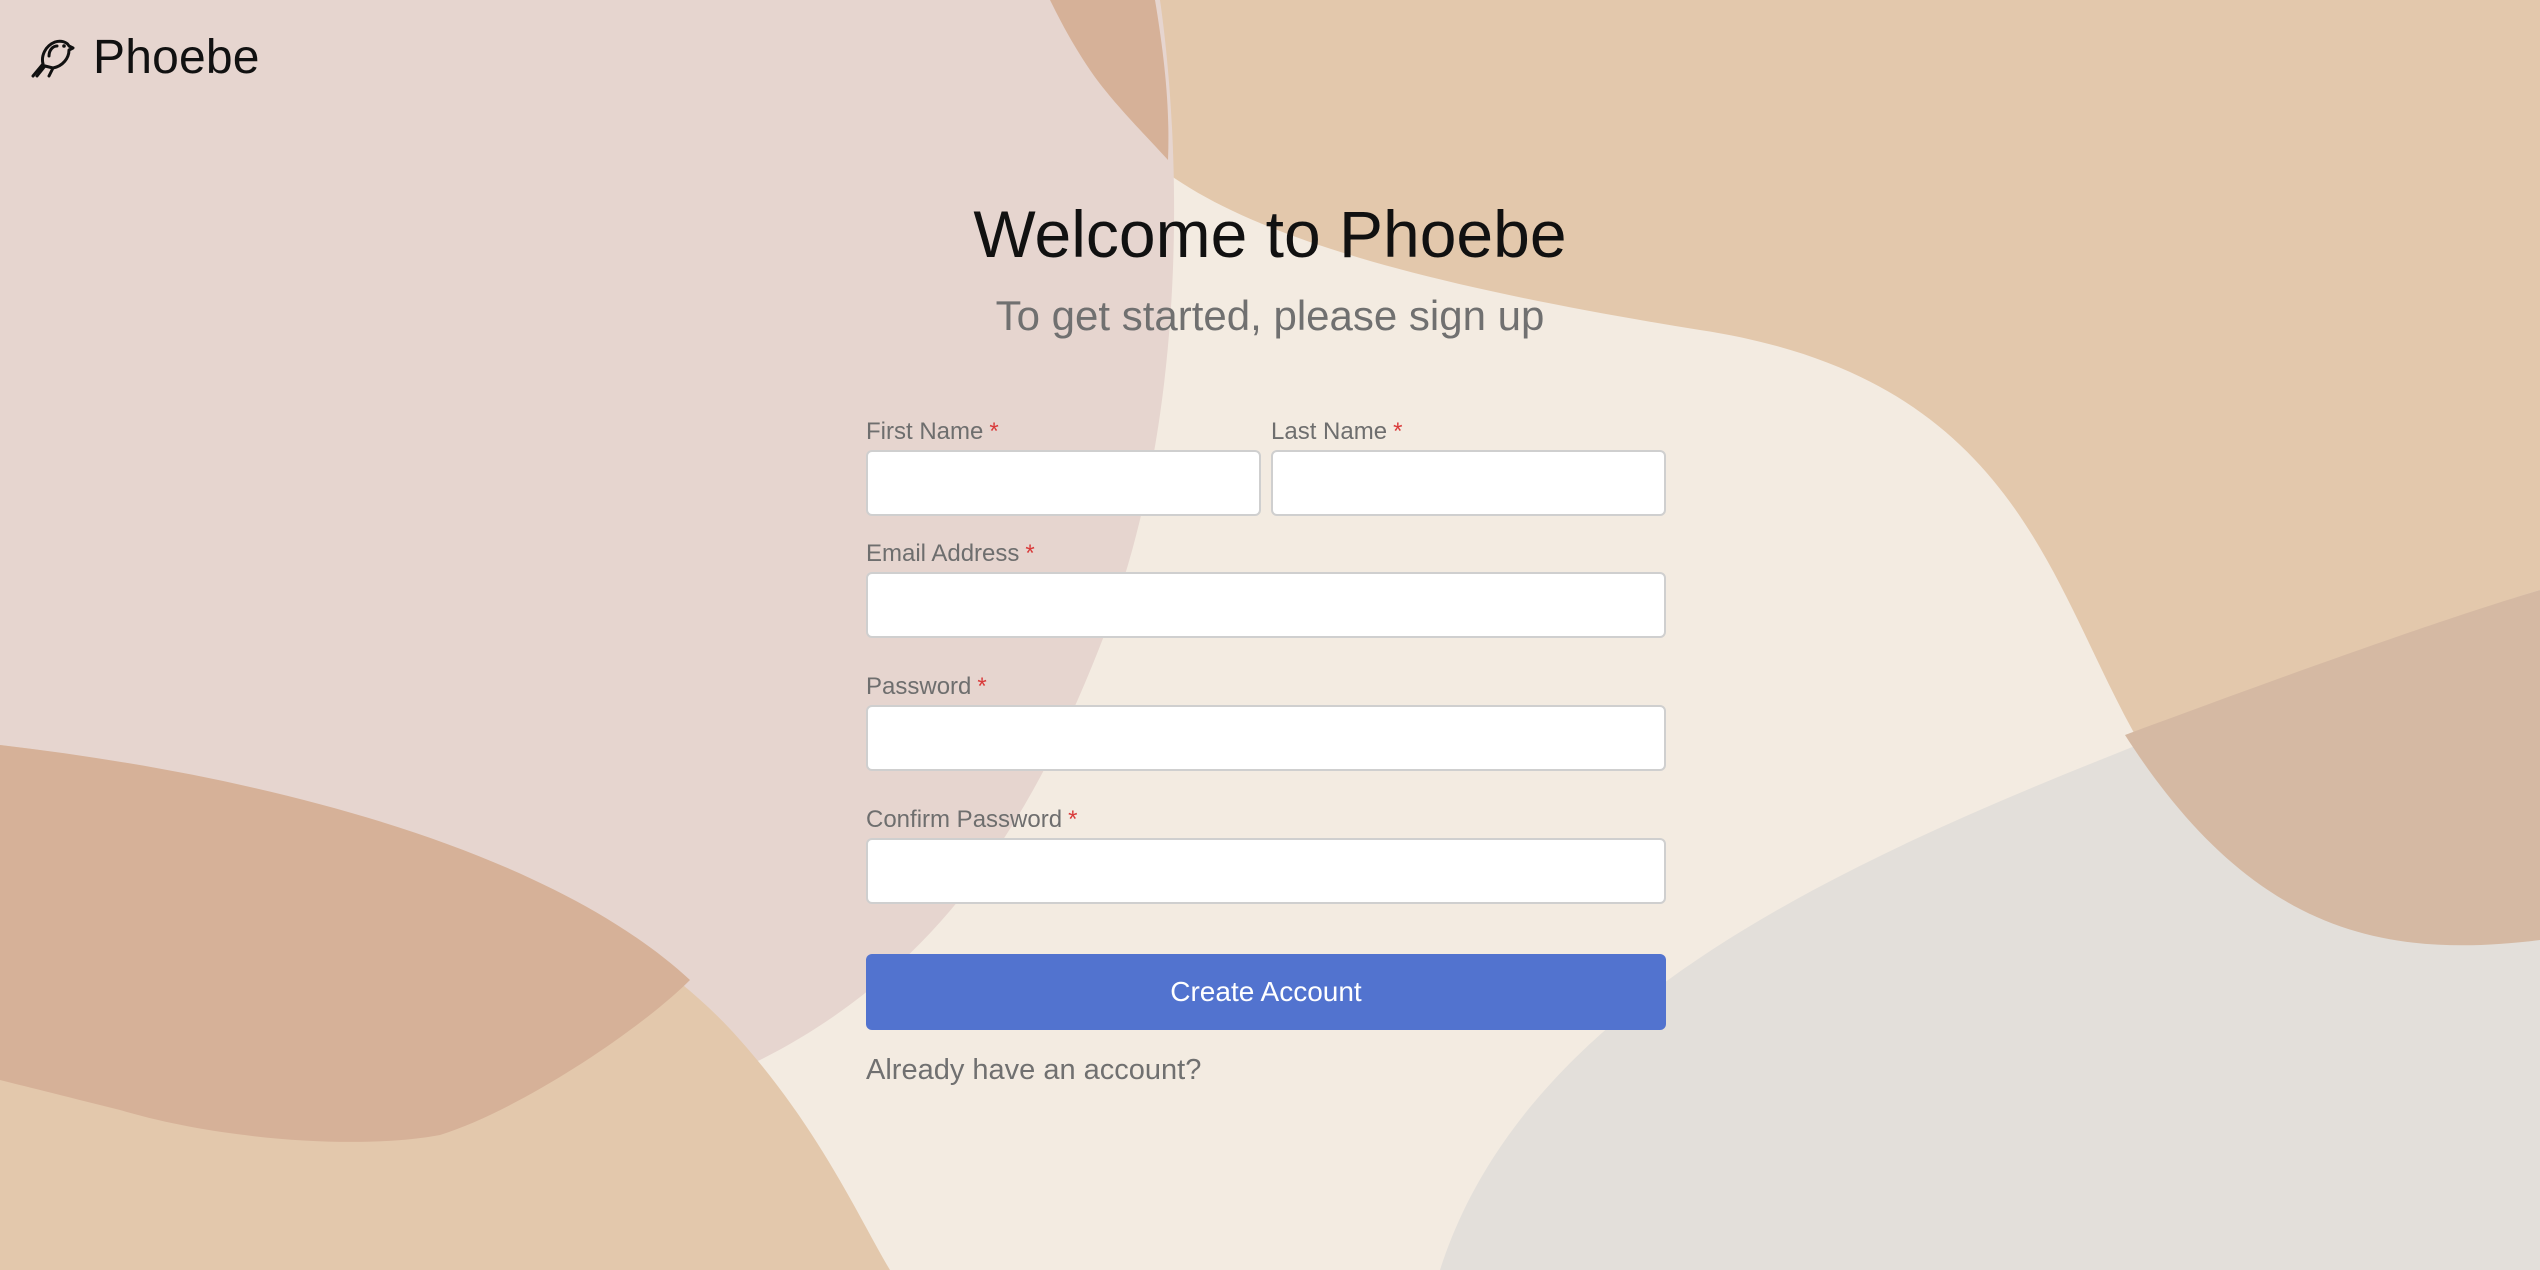  What do you see at coordinates (176, 57) in the screenshot?
I see `brand-name: Phoebe` at bounding box center [176, 57].